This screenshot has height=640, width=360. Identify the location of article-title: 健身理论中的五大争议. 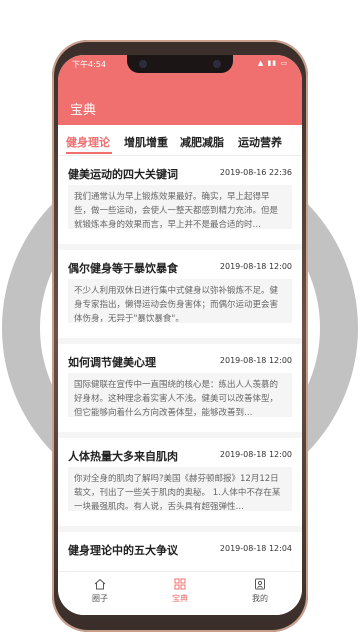
(123, 550).